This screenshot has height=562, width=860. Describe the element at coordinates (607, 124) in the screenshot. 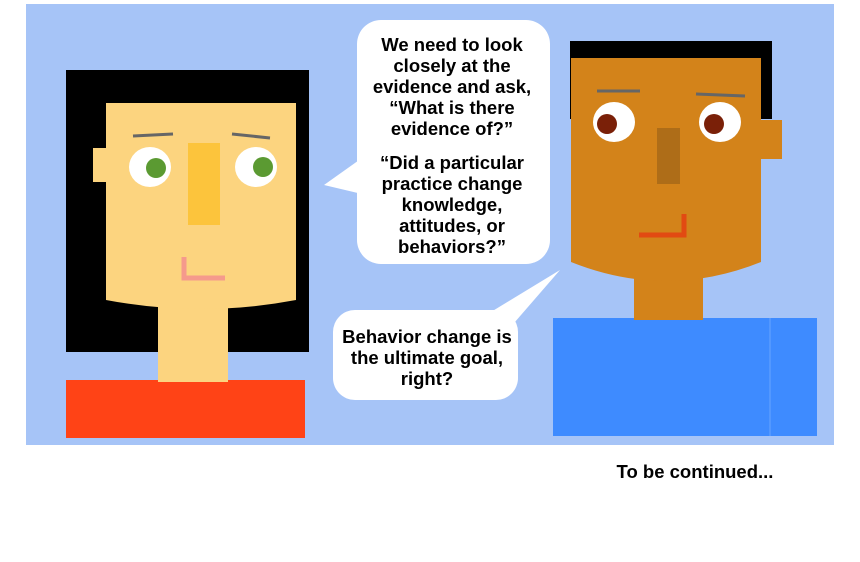

I see `man-left-pupil` at that location.